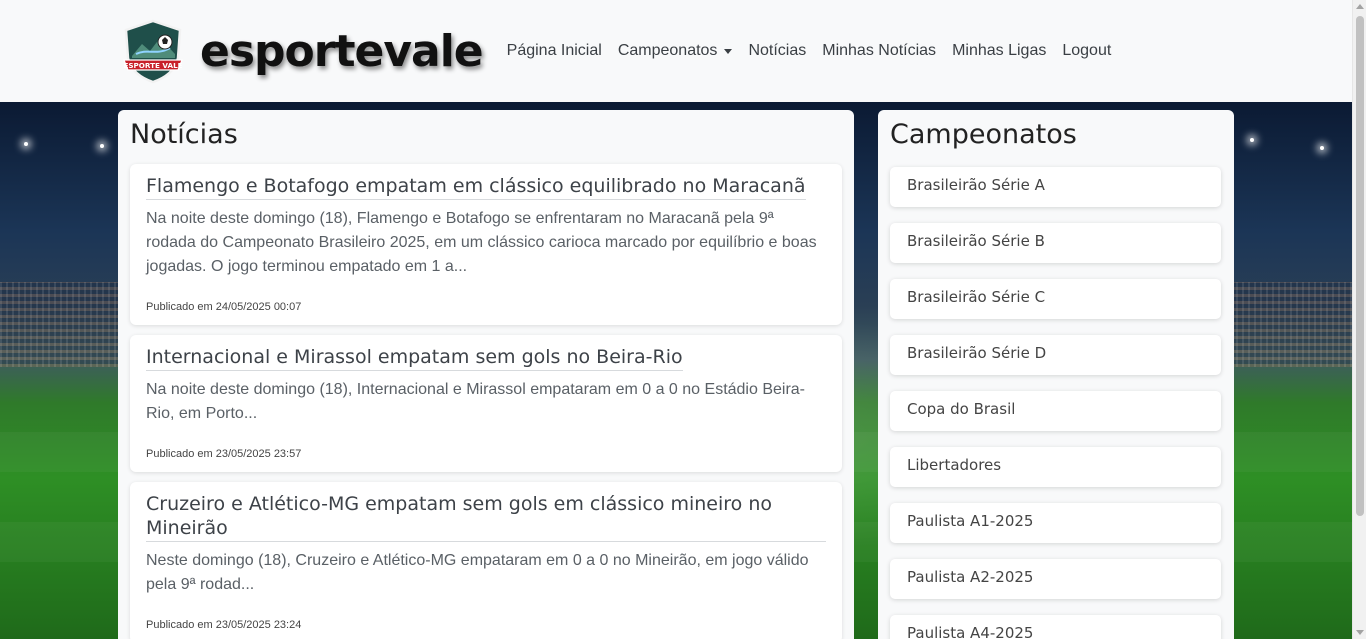 The width and height of the screenshot is (1366, 639). Describe the element at coordinates (983, 134) in the screenshot. I see `championships-heading: Campeonatos` at that location.